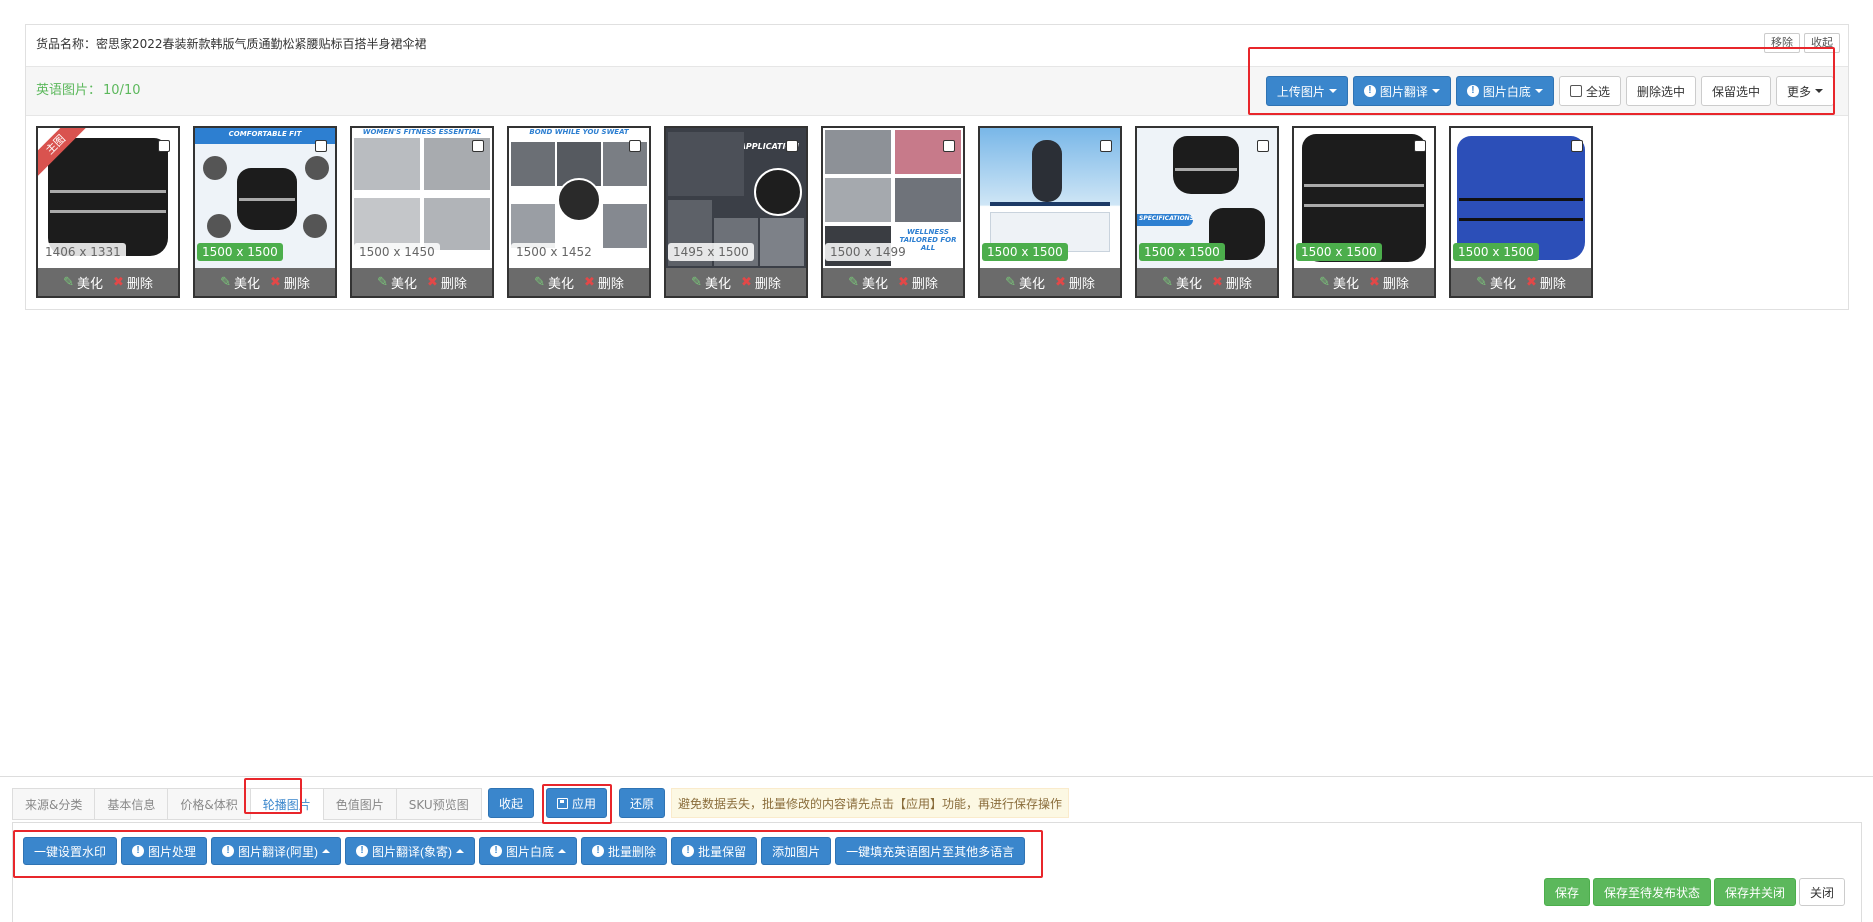 This screenshot has width=1873, height=922. Describe the element at coordinates (579, 212) in the screenshot. I see `thumbnail-item: BOND WHILE YOU SWEAT 1500 x 1452 ✎ 美化 ✖ 删除` at that location.